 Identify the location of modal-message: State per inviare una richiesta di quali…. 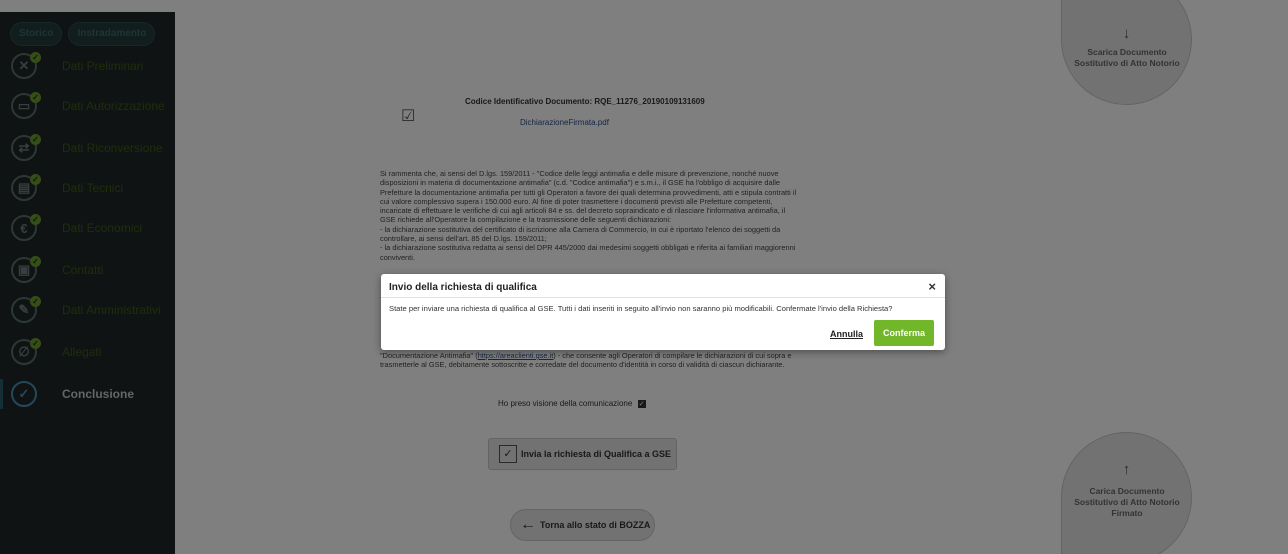
(641, 308).